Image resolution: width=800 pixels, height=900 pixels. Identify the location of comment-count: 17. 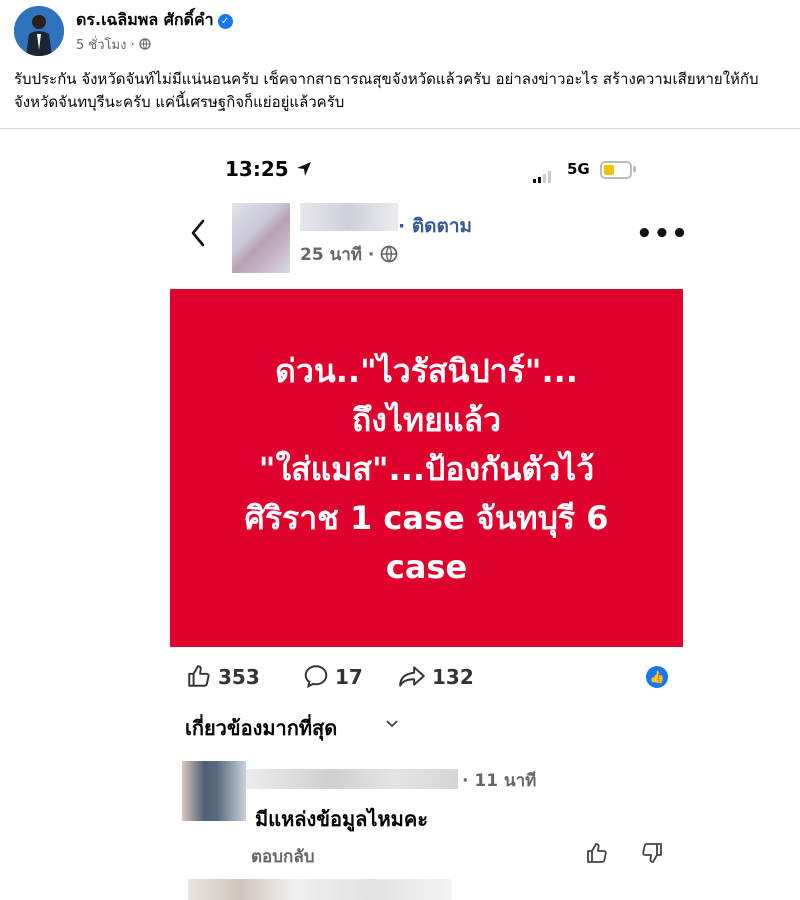
(349, 677).